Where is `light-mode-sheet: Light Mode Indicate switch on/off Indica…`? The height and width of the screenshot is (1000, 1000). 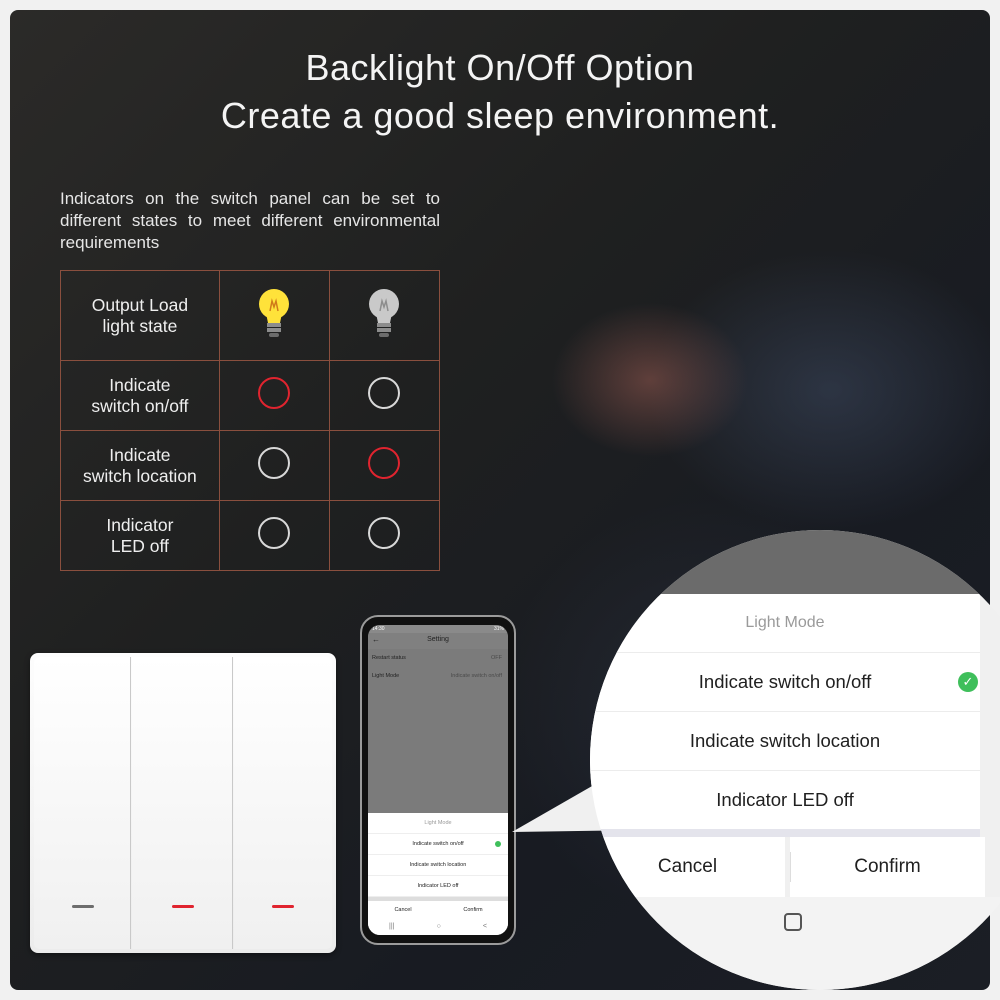 light-mode-sheet: Light Mode Indicate switch on/off Indica… is located at coordinates (438, 874).